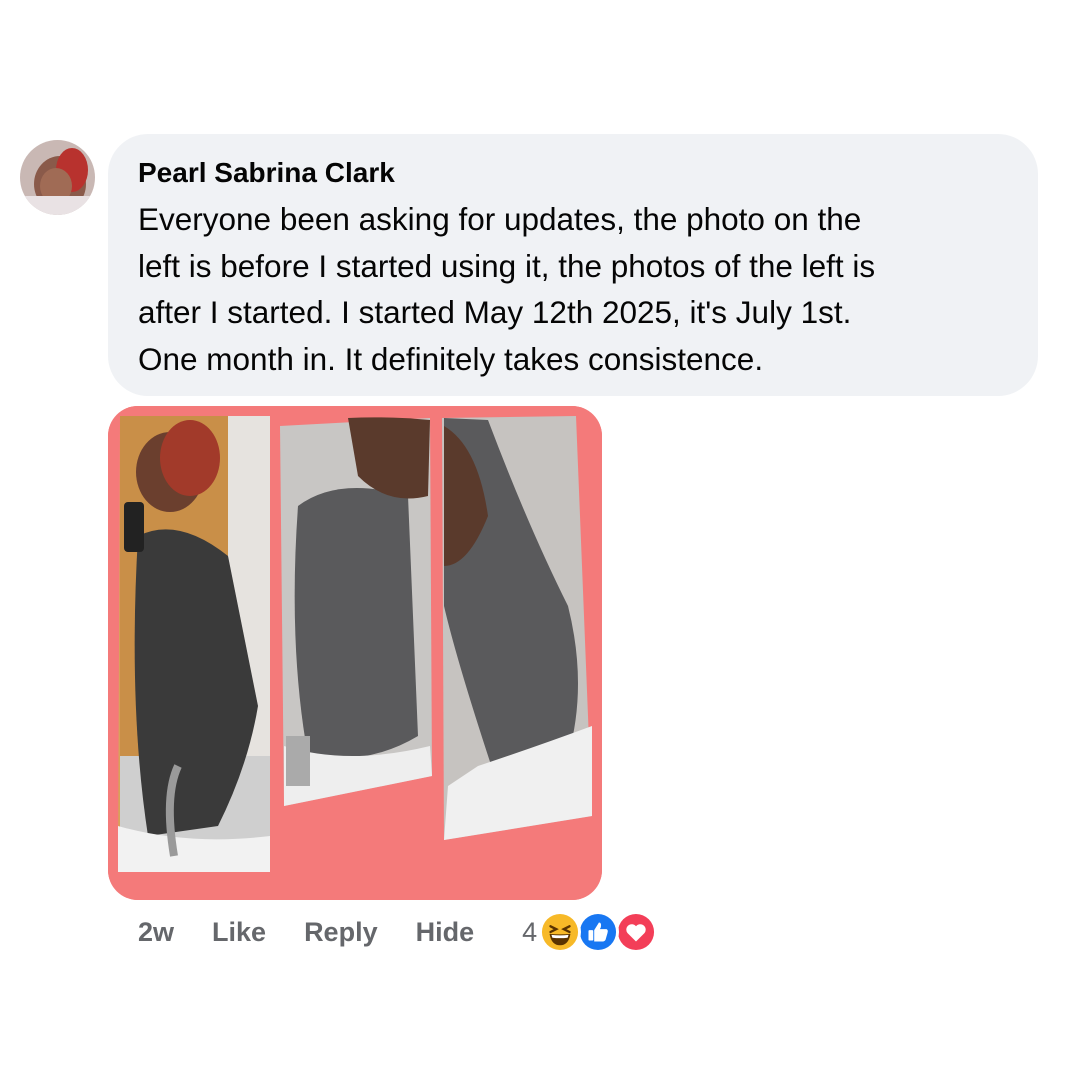  I want to click on like-button: Like, so click(239, 932).